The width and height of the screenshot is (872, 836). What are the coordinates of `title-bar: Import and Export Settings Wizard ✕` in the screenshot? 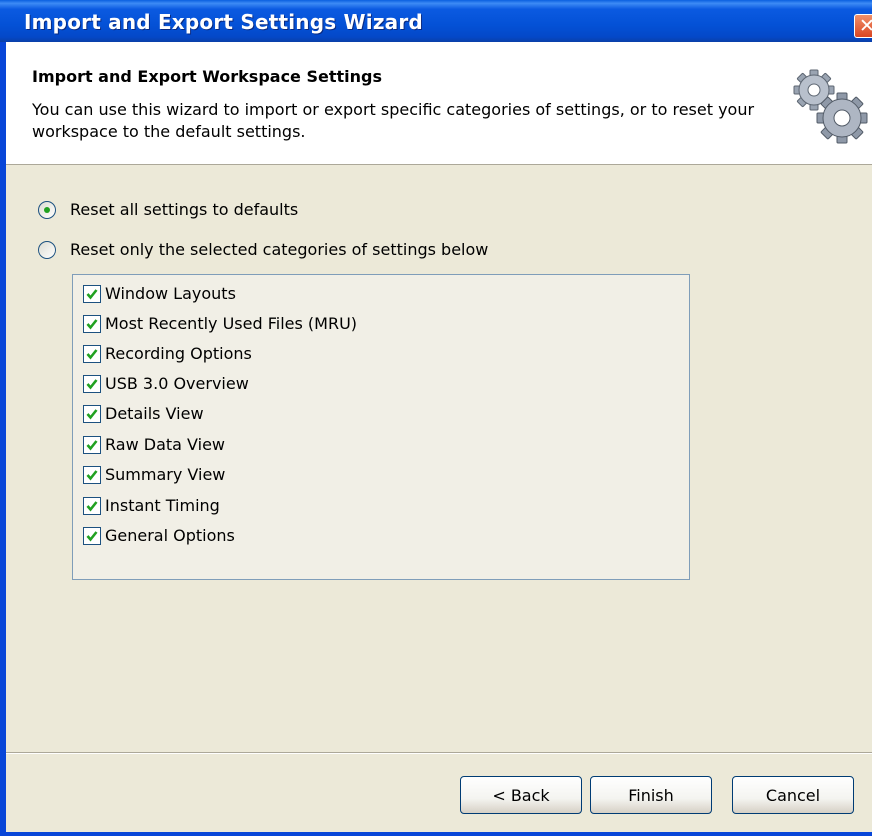 It's located at (436, 21).